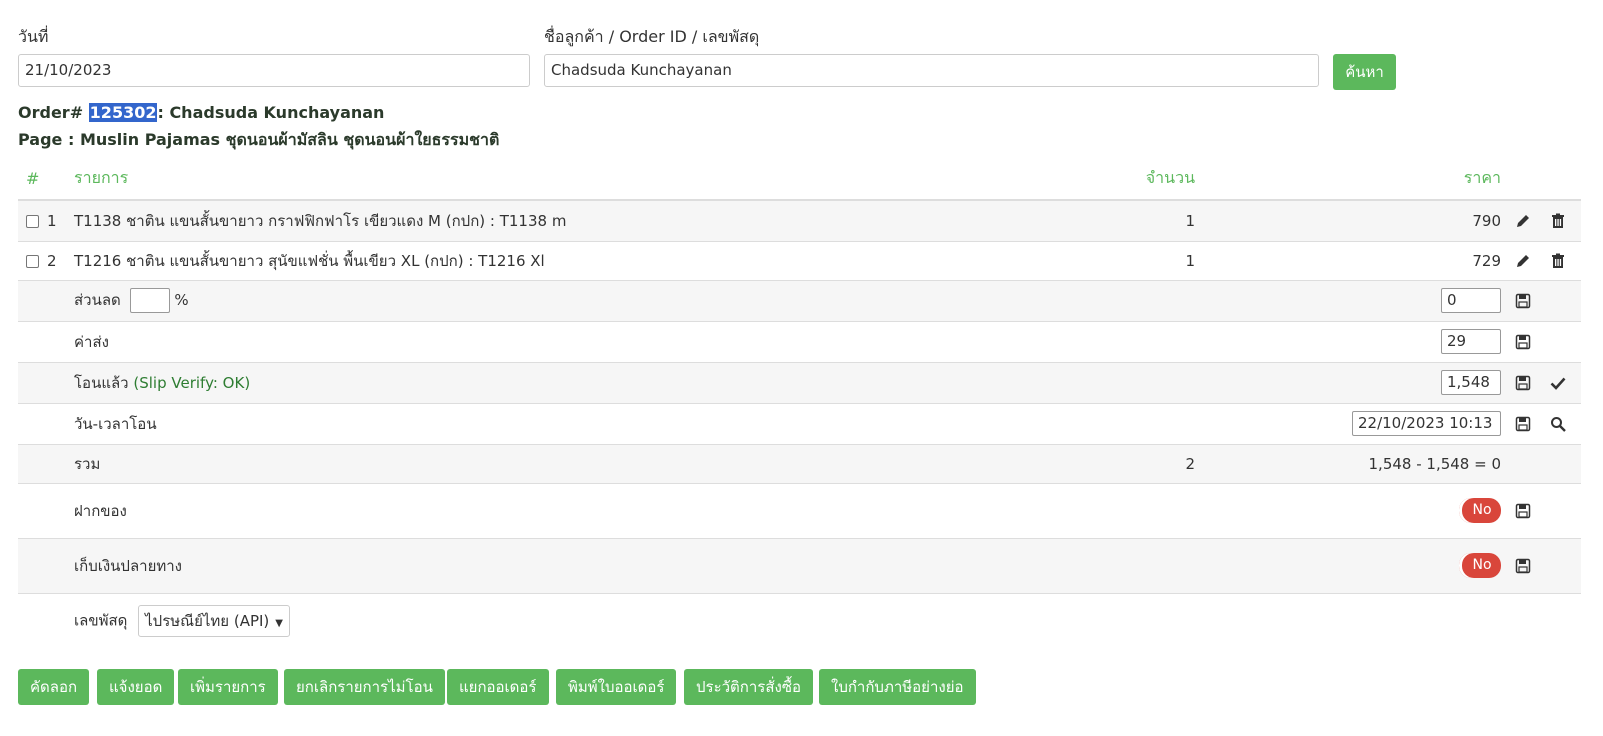 The height and width of the screenshot is (736, 1603). What do you see at coordinates (1348, 179) in the screenshot?
I see `header-price: ราคา` at bounding box center [1348, 179].